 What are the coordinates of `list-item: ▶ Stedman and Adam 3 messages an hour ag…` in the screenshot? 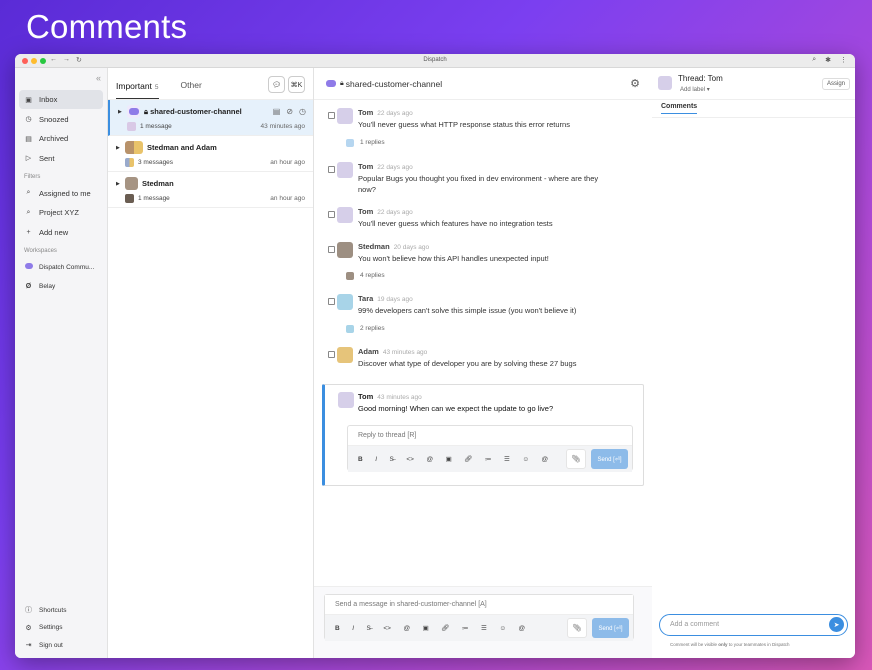 It's located at (210, 154).